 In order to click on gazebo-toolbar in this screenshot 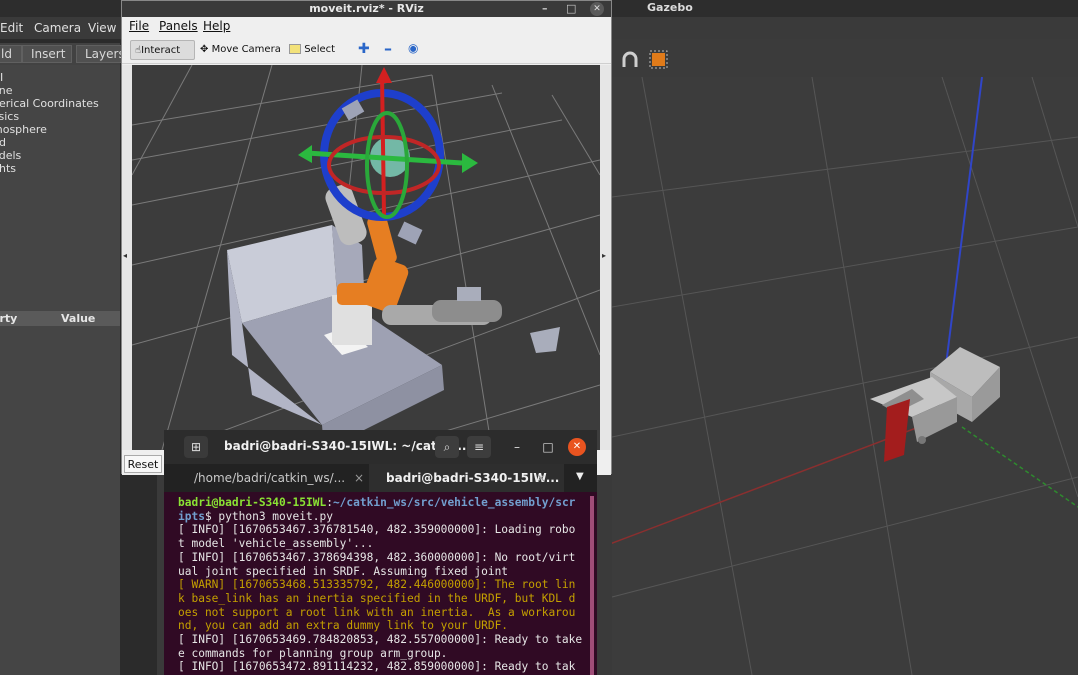, I will do `click(845, 58)`.